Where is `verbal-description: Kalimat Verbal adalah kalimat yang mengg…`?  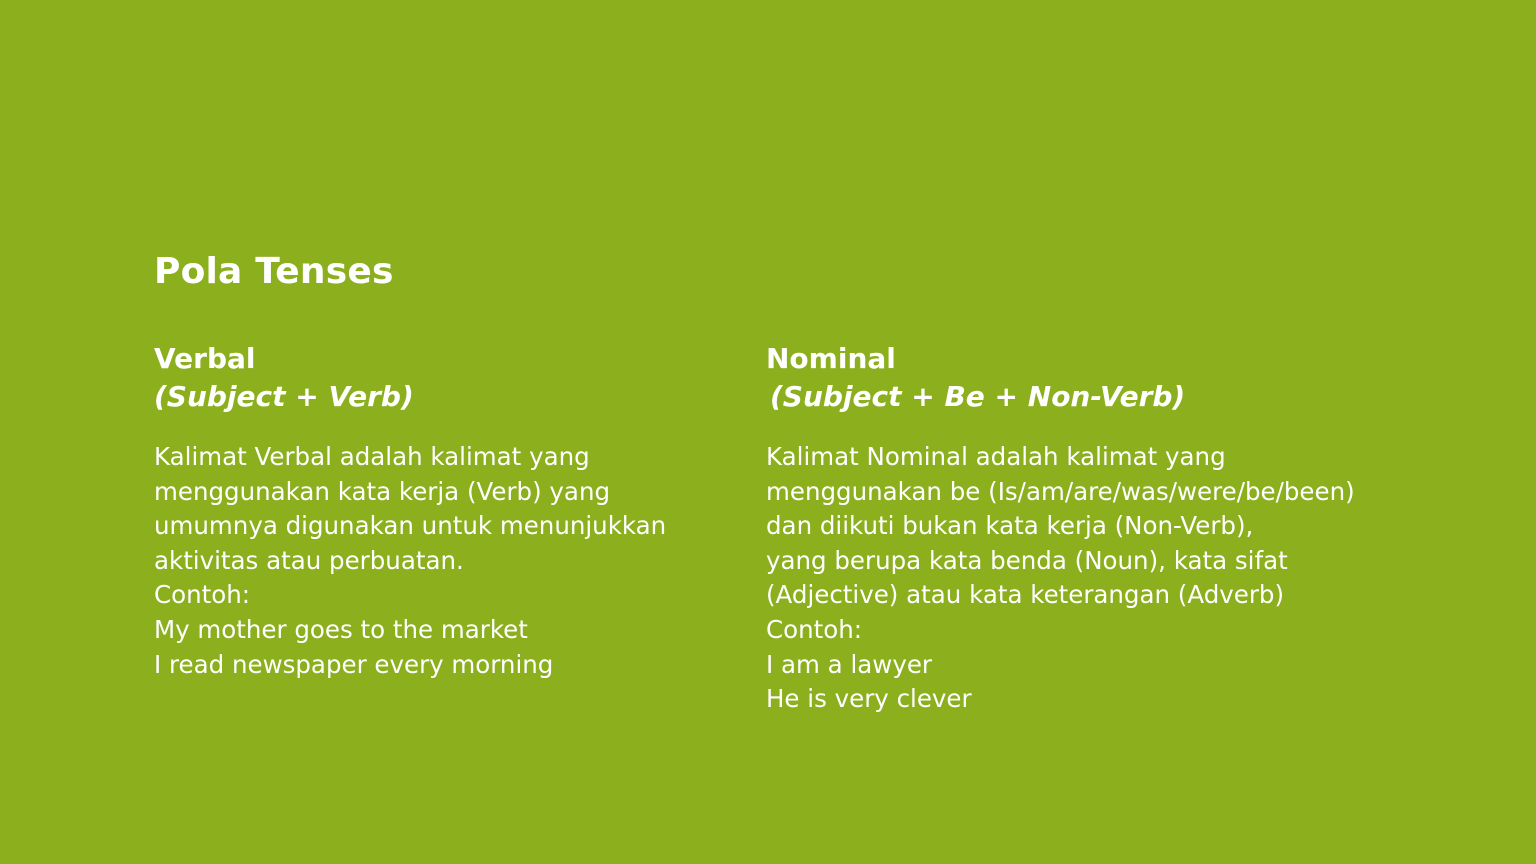
verbal-description: Kalimat Verbal adalah kalimat yang mengg… is located at coordinates (434, 561).